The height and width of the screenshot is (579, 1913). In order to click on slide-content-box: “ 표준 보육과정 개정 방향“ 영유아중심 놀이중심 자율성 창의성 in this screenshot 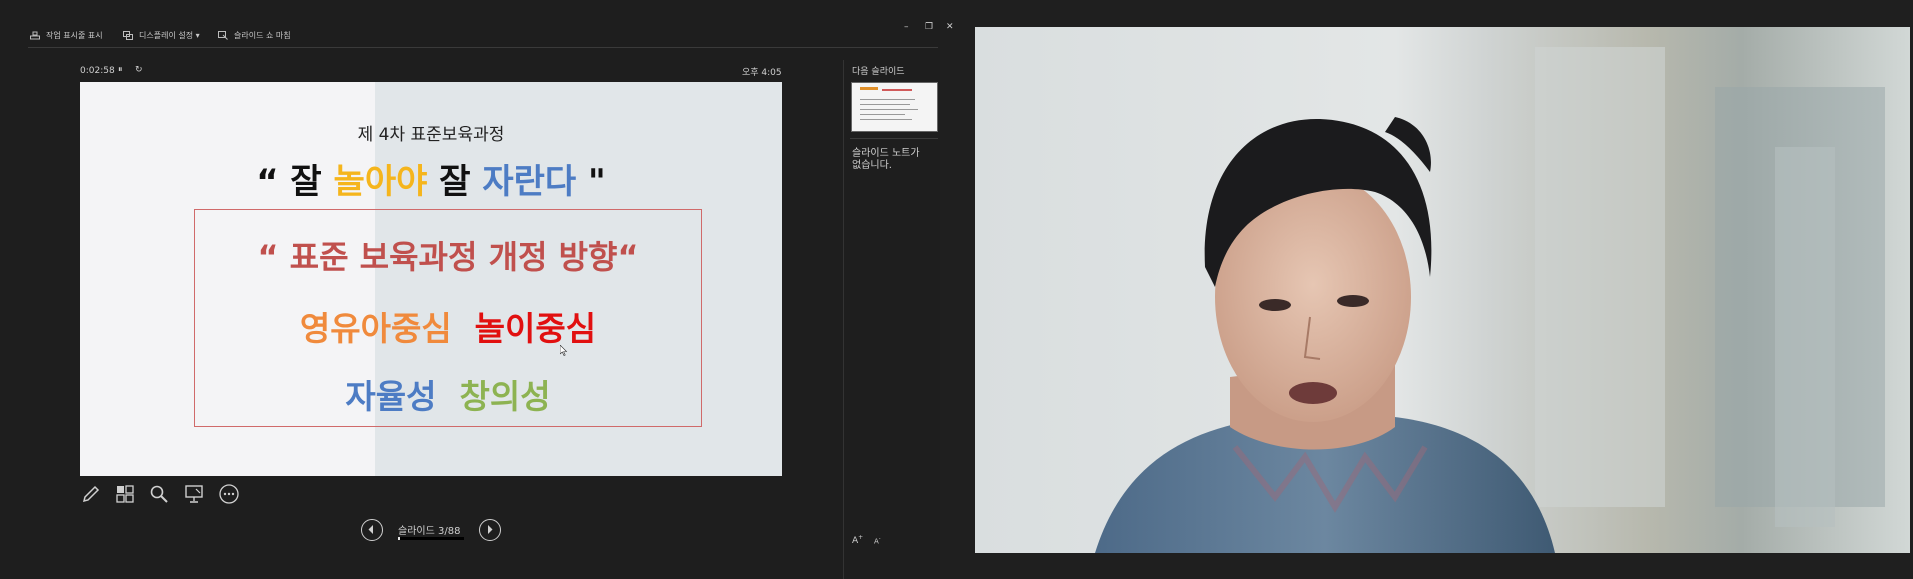, I will do `click(448, 318)`.